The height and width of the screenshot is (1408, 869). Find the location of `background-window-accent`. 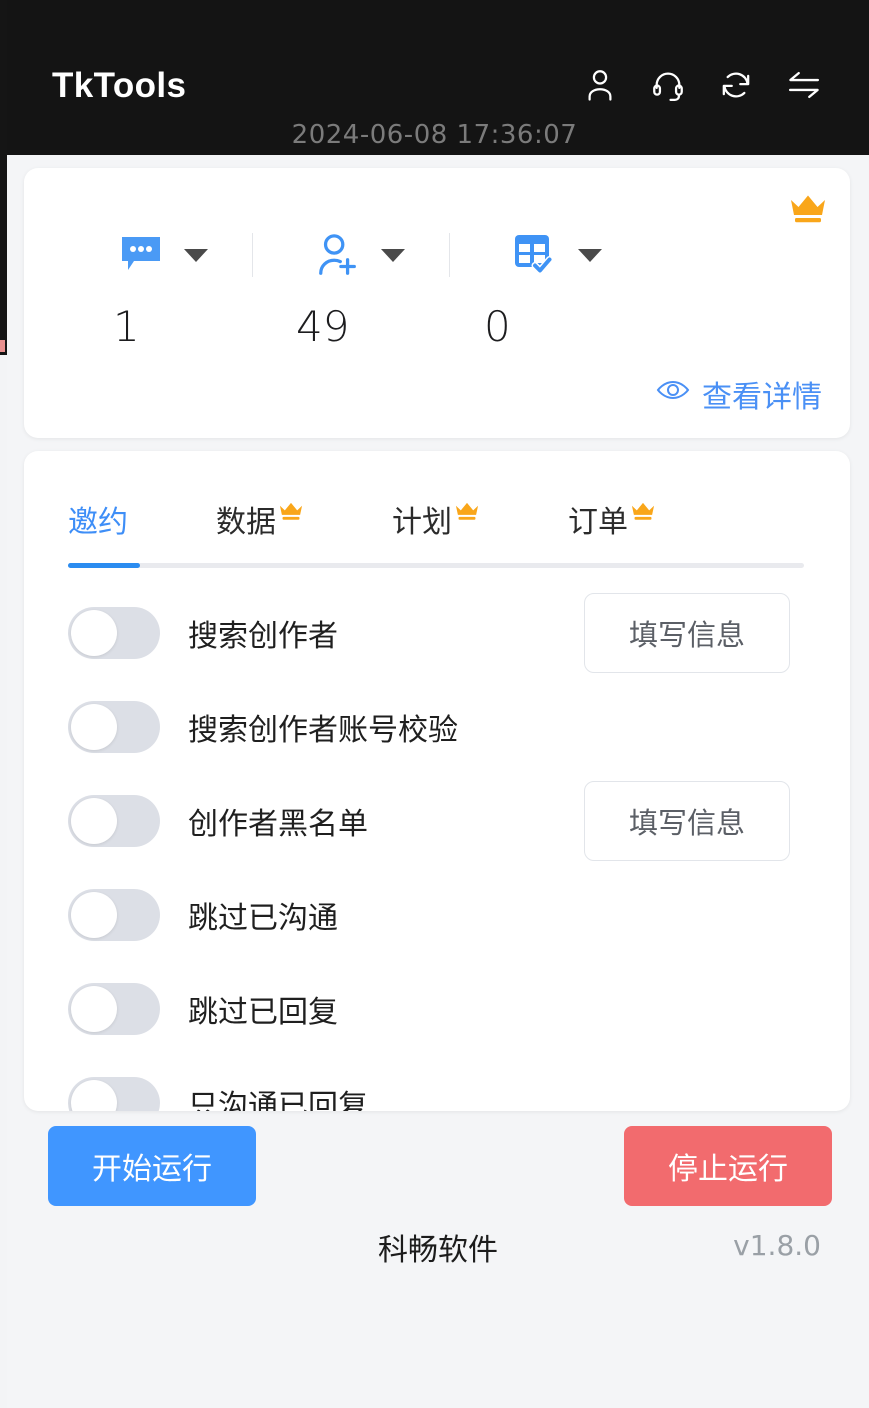

background-window-accent is located at coordinates (2, 346).